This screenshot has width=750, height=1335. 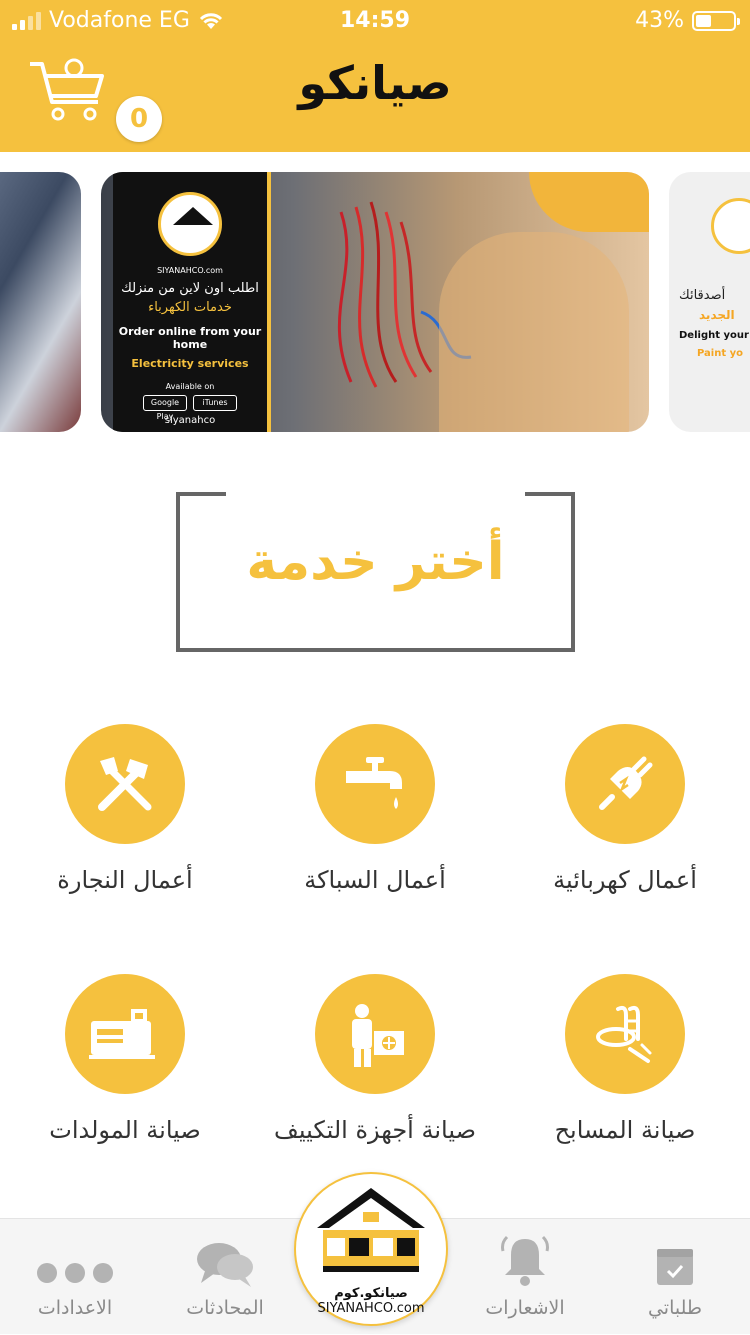 What do you see at coordinates (225, 1308) in the screenshot?
I see `tab-chats-label: المحادثات` at bounding box center [225, 1308].